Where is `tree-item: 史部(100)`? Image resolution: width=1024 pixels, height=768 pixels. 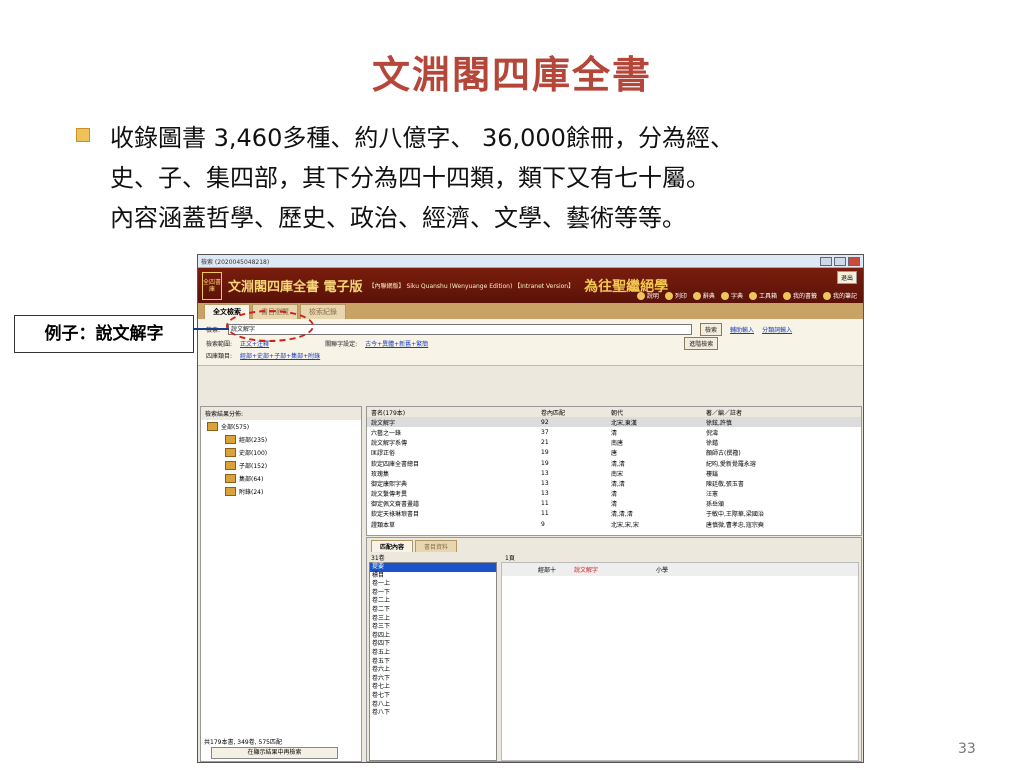
tree-item: 史部(100) is located at coordinates (281, 452).